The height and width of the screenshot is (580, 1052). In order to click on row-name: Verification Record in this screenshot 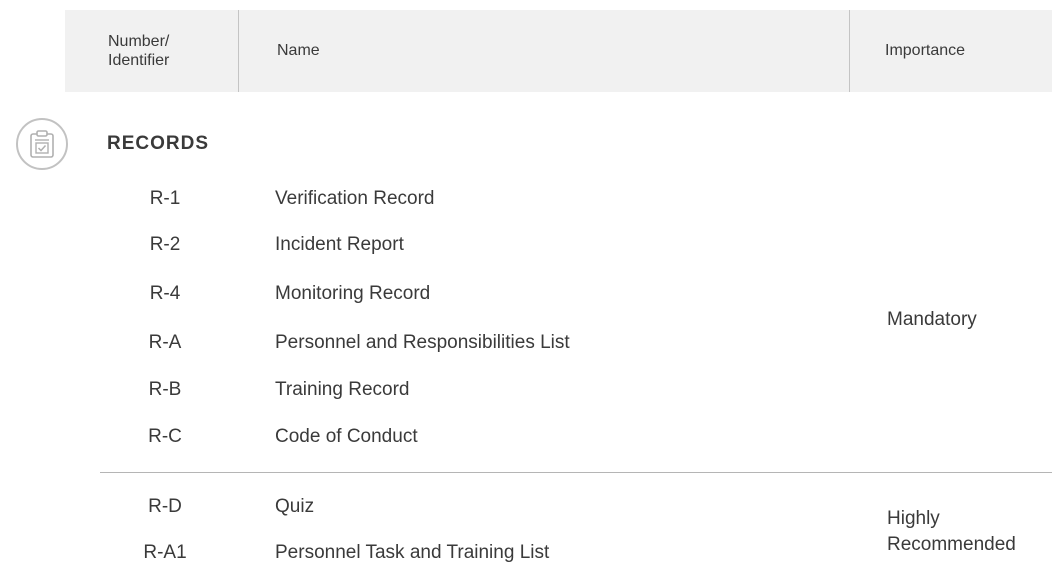, I will do `click(355, 198)`.